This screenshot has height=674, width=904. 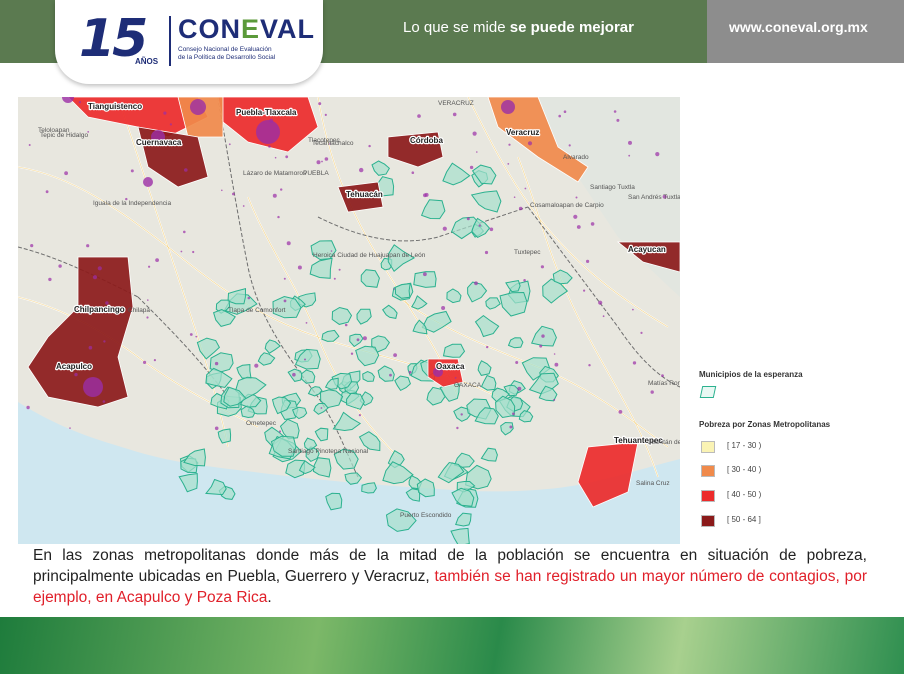 I want to click on map-label: Ometepec, so click(x=261, y=423).